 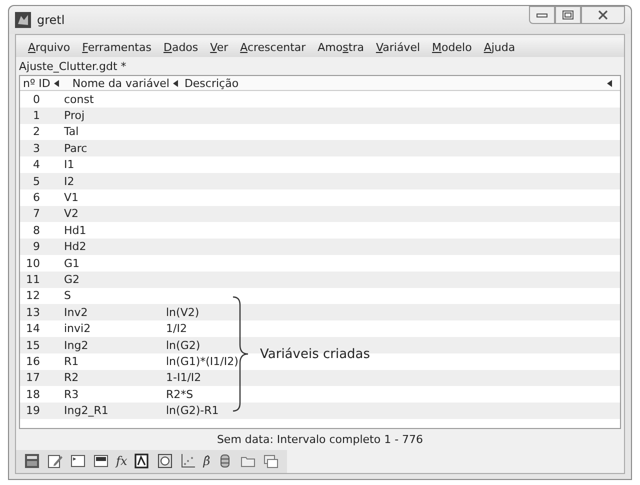 What do you see at coordinates (320, 440) in the screenshot?
I see `status-text: Sem data: Intervalo completo 1 - 776` at bounding box center [320, 440].